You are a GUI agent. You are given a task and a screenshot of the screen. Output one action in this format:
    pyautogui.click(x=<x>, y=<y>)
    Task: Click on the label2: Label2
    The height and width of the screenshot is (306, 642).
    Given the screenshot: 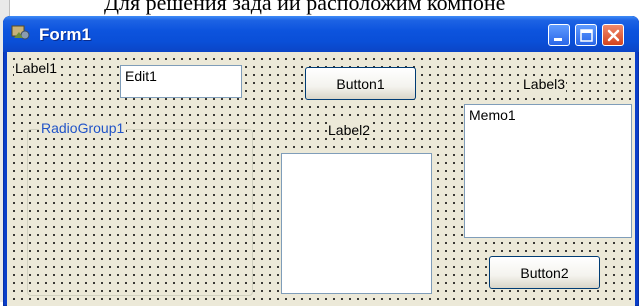 What is the action you would take?
    pyautogui.click(x=349, y=130)
    